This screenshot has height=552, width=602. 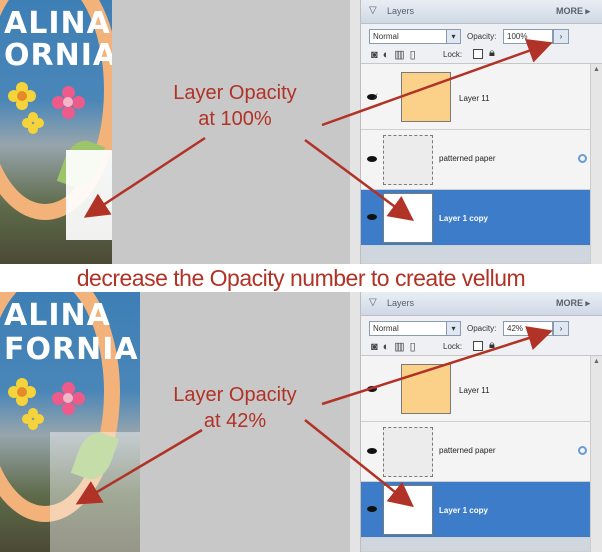 What do you see at coordinates (235, 408) in the screenshot?
I see `opacity-annotation: Layer Opacity at 42%` at bounding box center [235, 408].